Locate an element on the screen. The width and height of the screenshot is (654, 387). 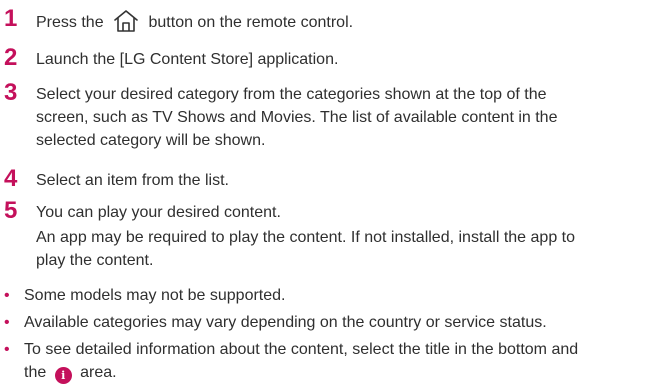
step-text: Press the button on the remote control. is located at coordinates (194, 23).